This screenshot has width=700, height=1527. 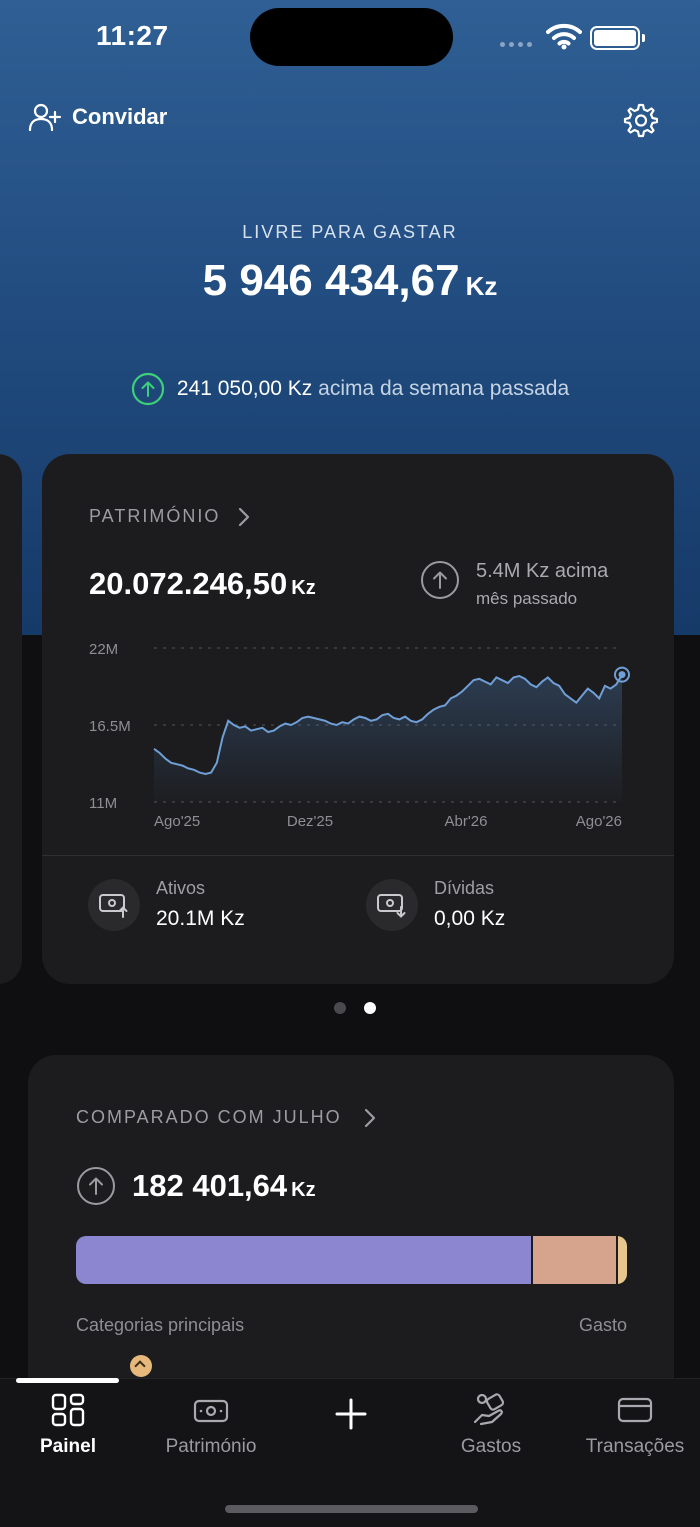 What do you see at coordinates (303, 588) in the screenshot?
I see `net-worth-currency: Kz` at bounding box center [303, 588].